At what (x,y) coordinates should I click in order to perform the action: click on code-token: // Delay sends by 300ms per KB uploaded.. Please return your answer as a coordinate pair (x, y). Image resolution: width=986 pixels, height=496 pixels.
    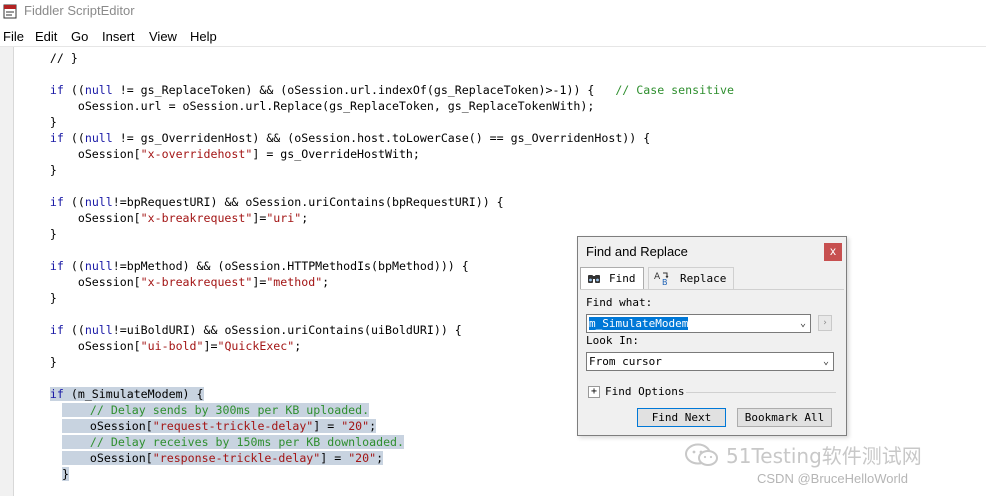
    Looking at the image, I should click on (216, 410).